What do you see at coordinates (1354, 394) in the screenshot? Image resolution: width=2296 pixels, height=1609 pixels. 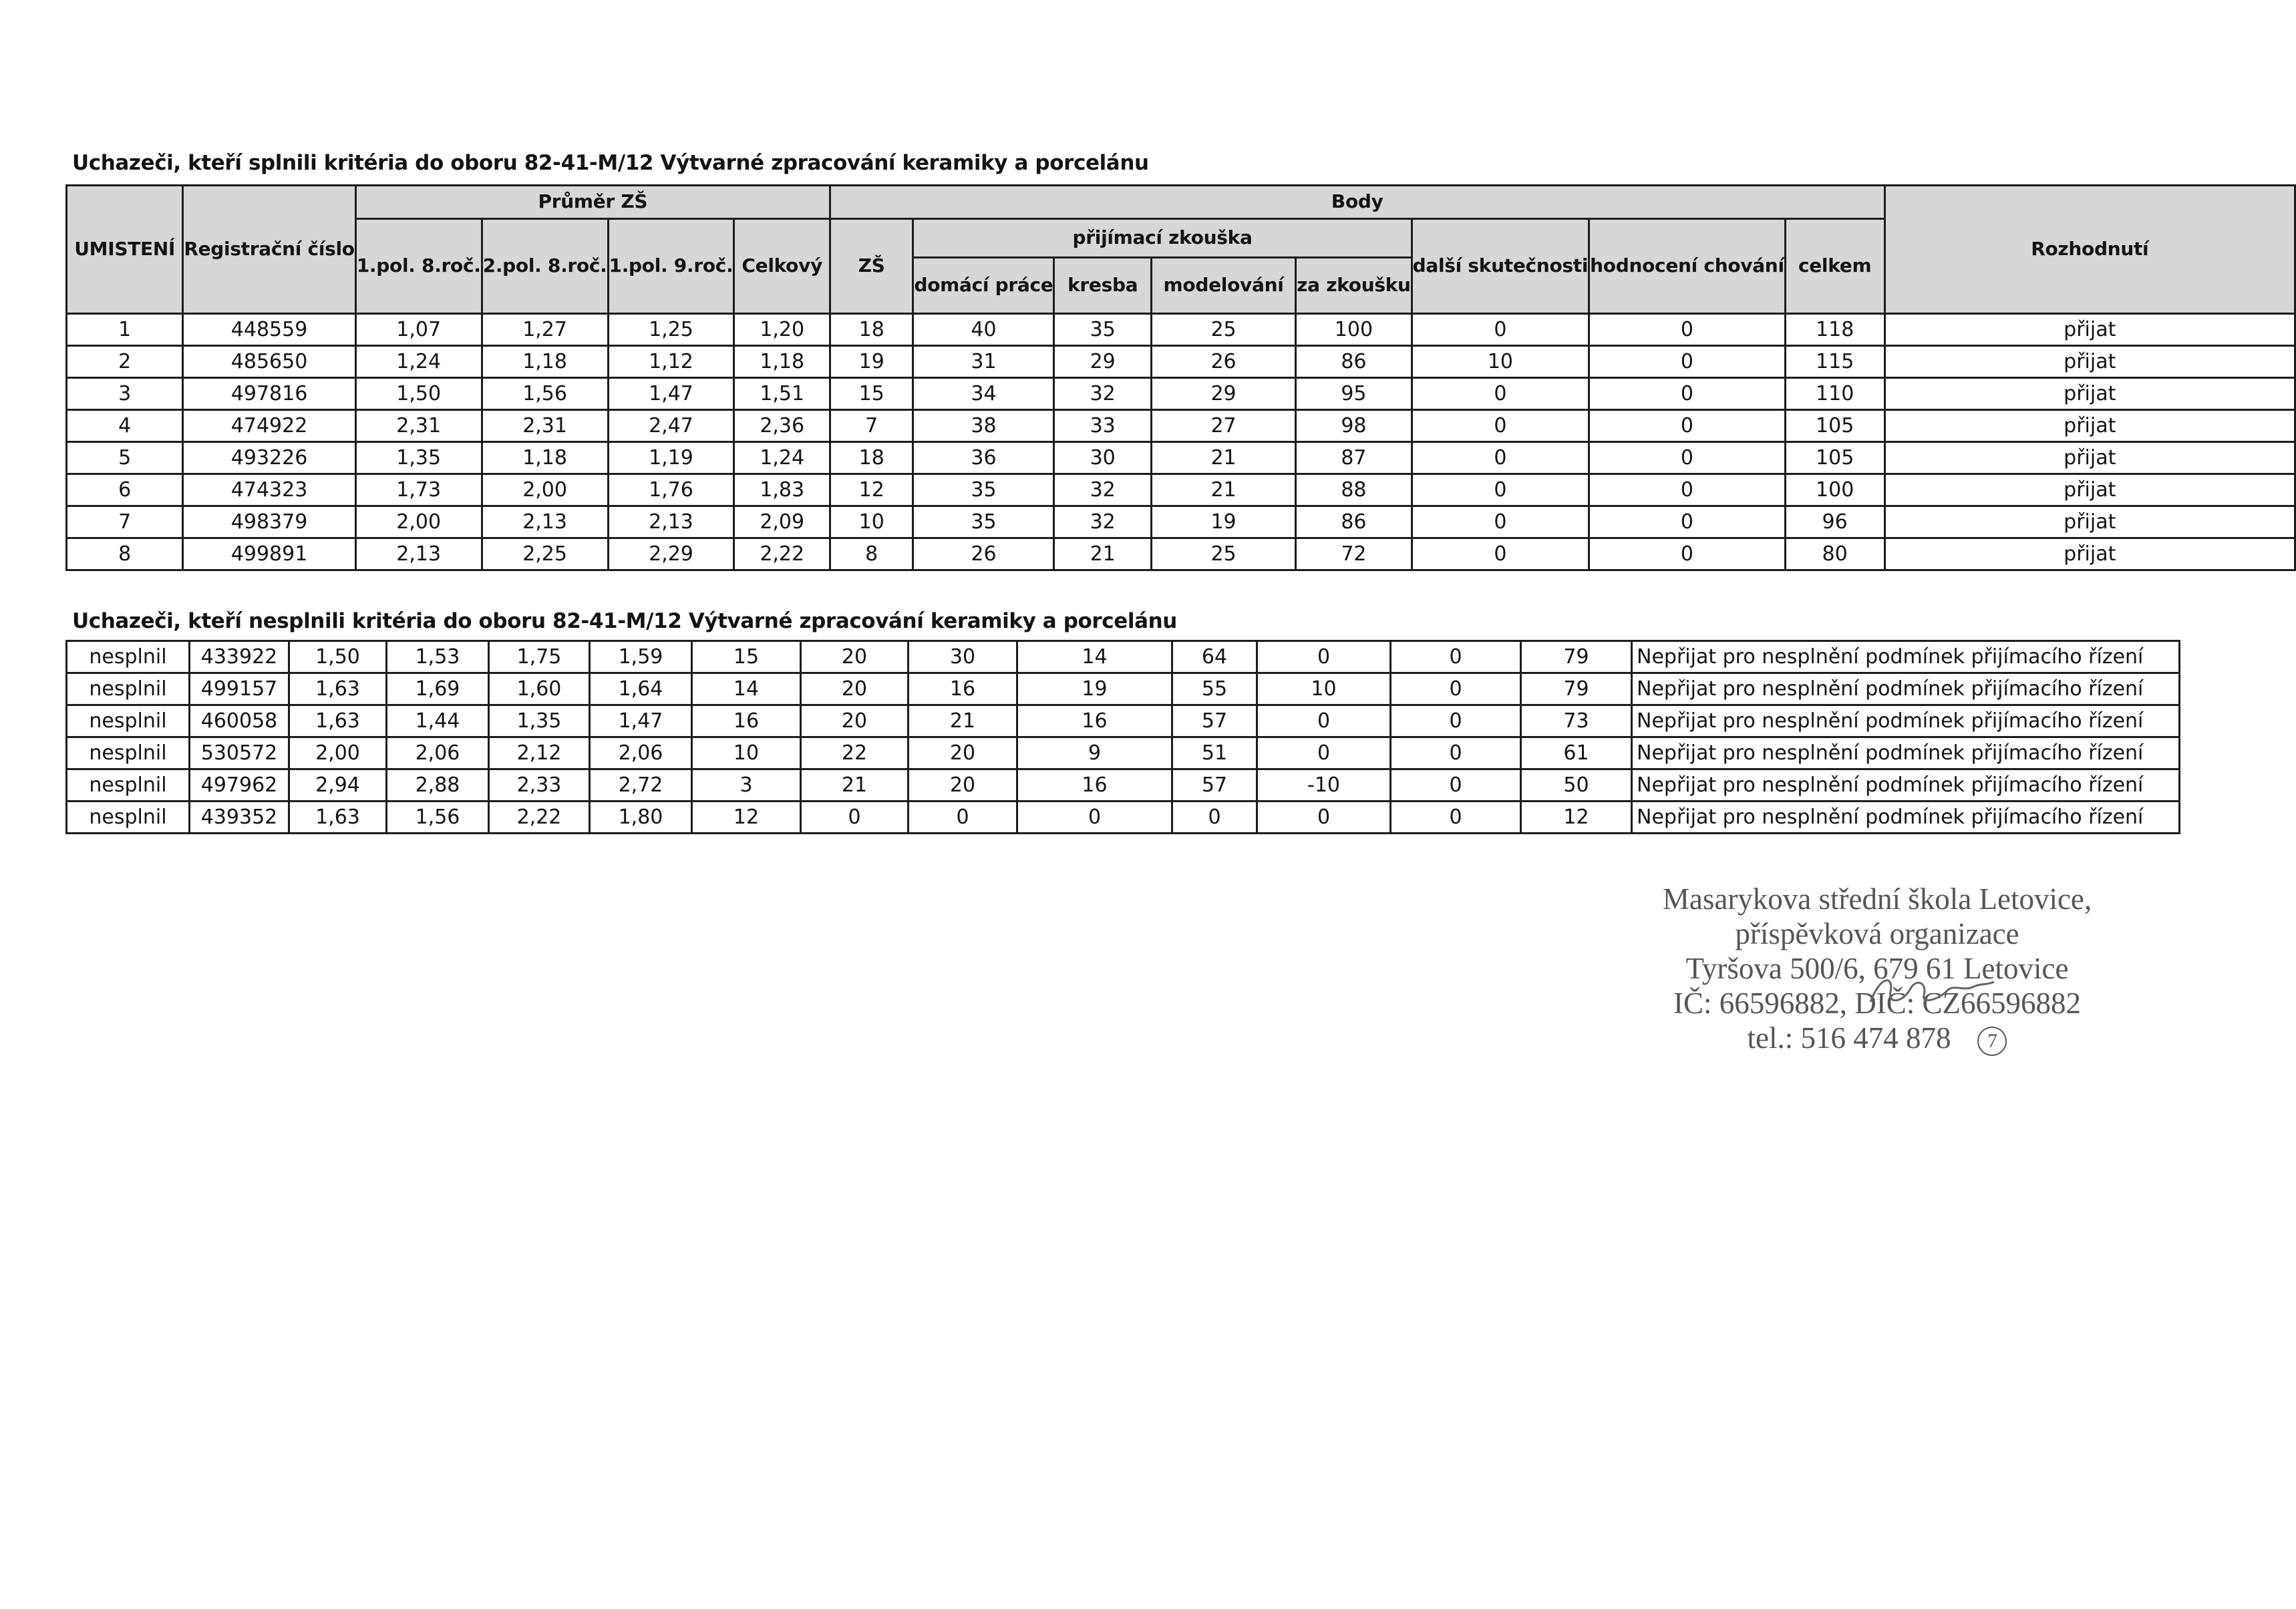 I see `accepted-cell: 95` at bounding box center [1354, 394].